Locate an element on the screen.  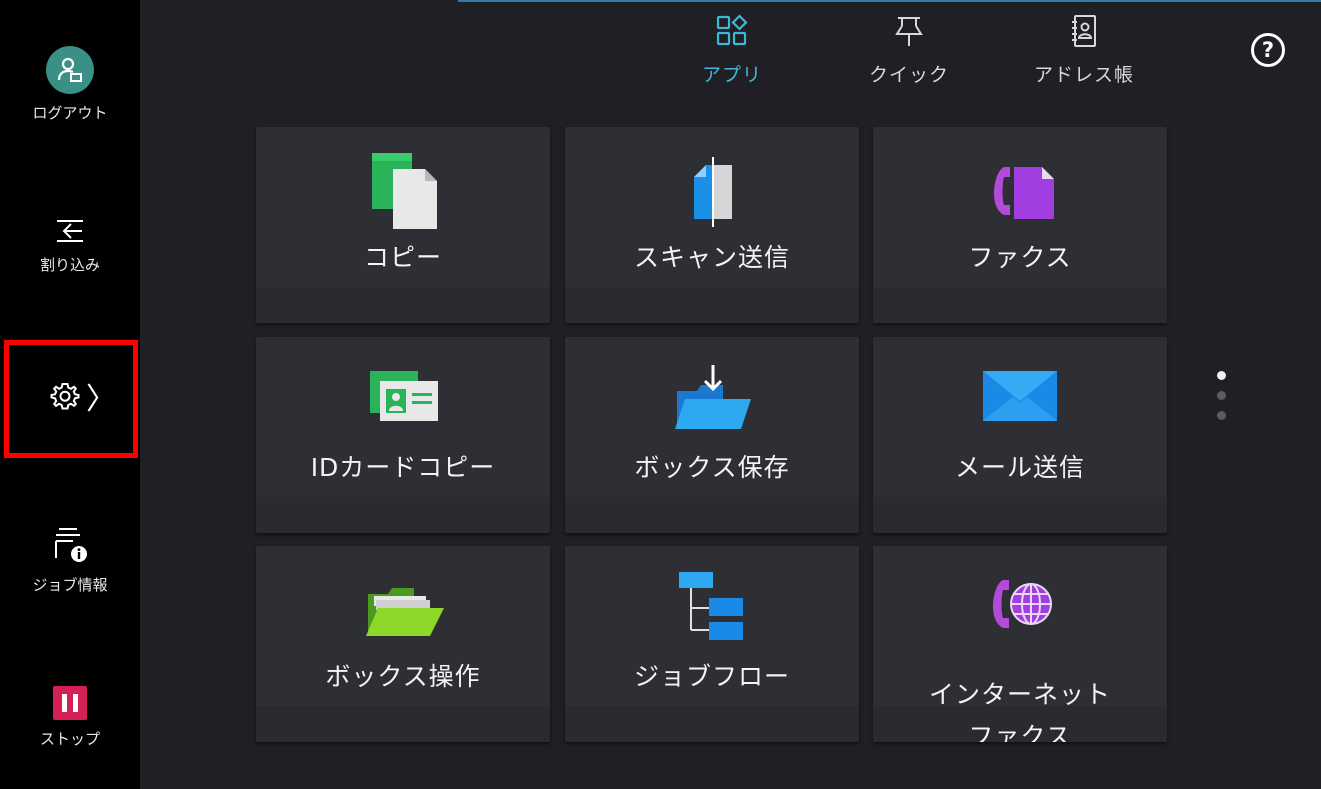
logout-button: ログアウト is located at coordinates (70, 84).